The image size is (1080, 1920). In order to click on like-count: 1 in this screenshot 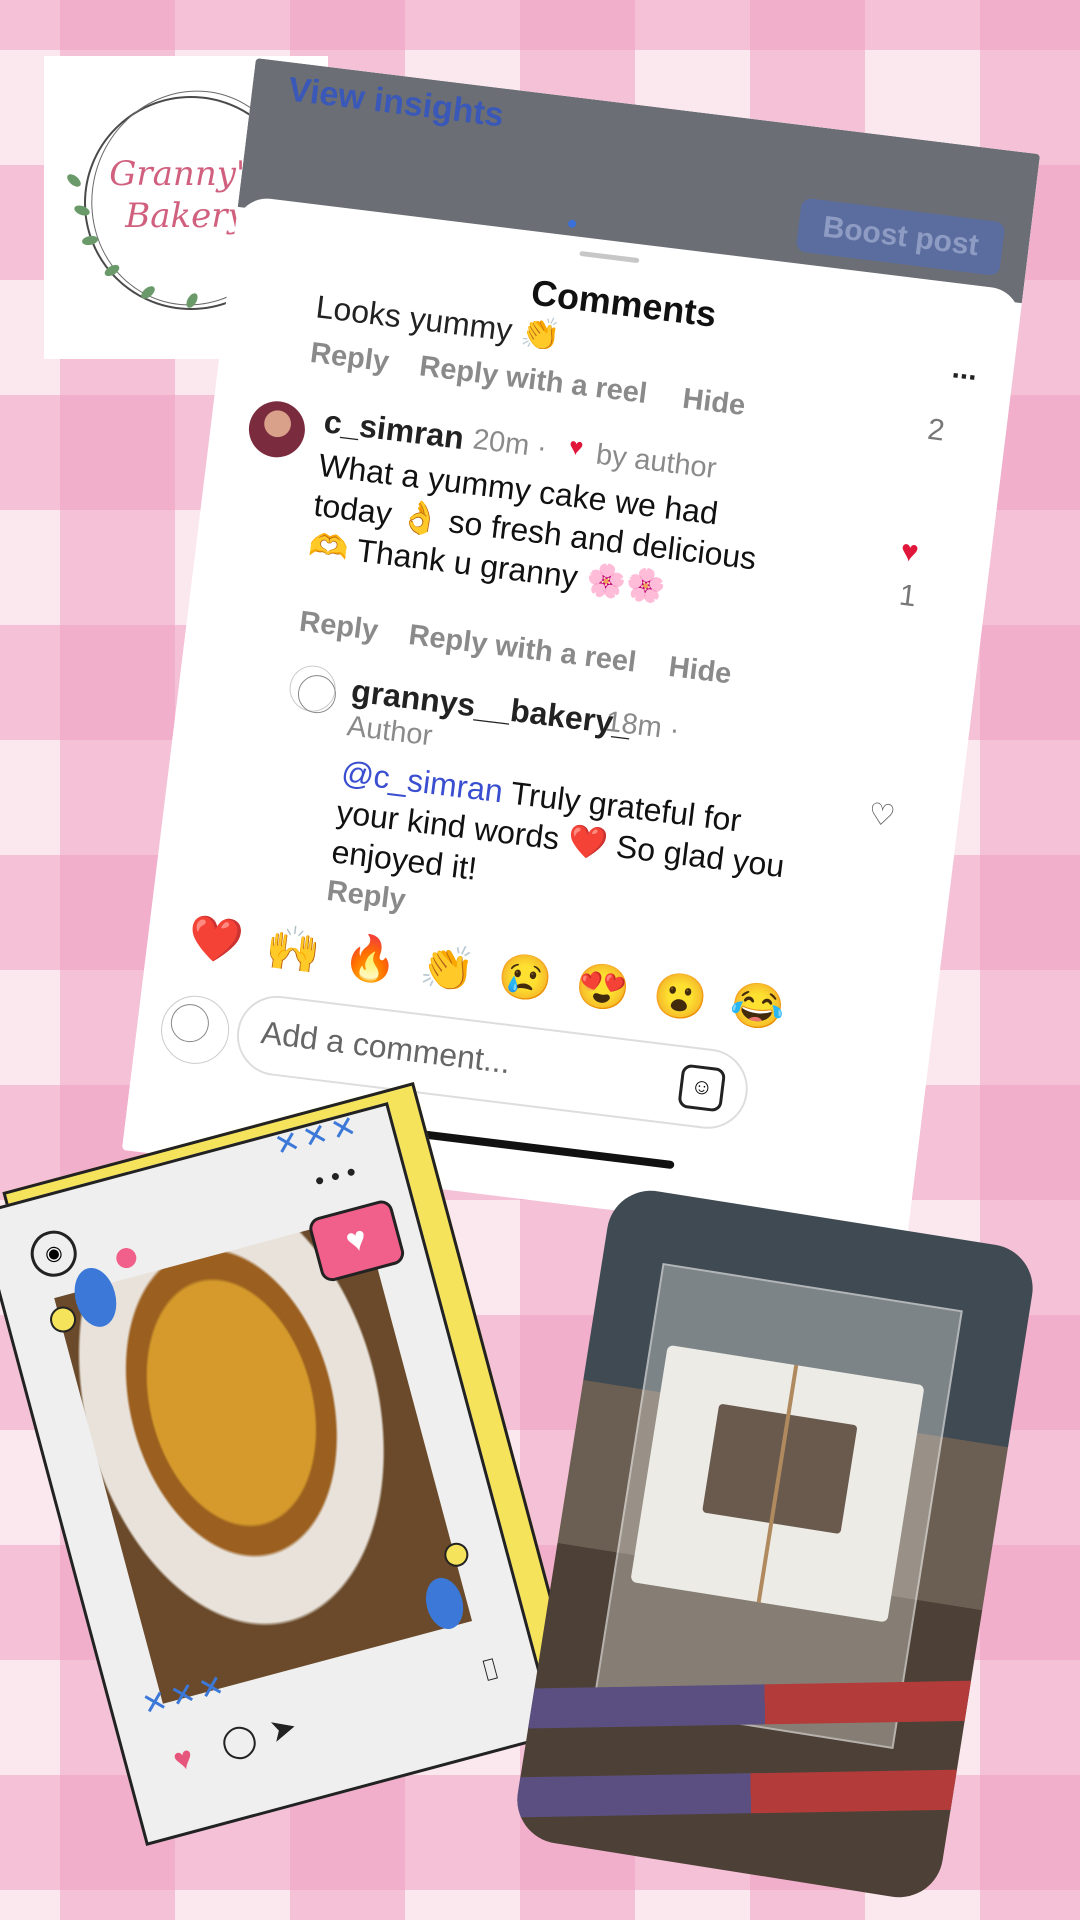, I will do `click(907, 596)`.